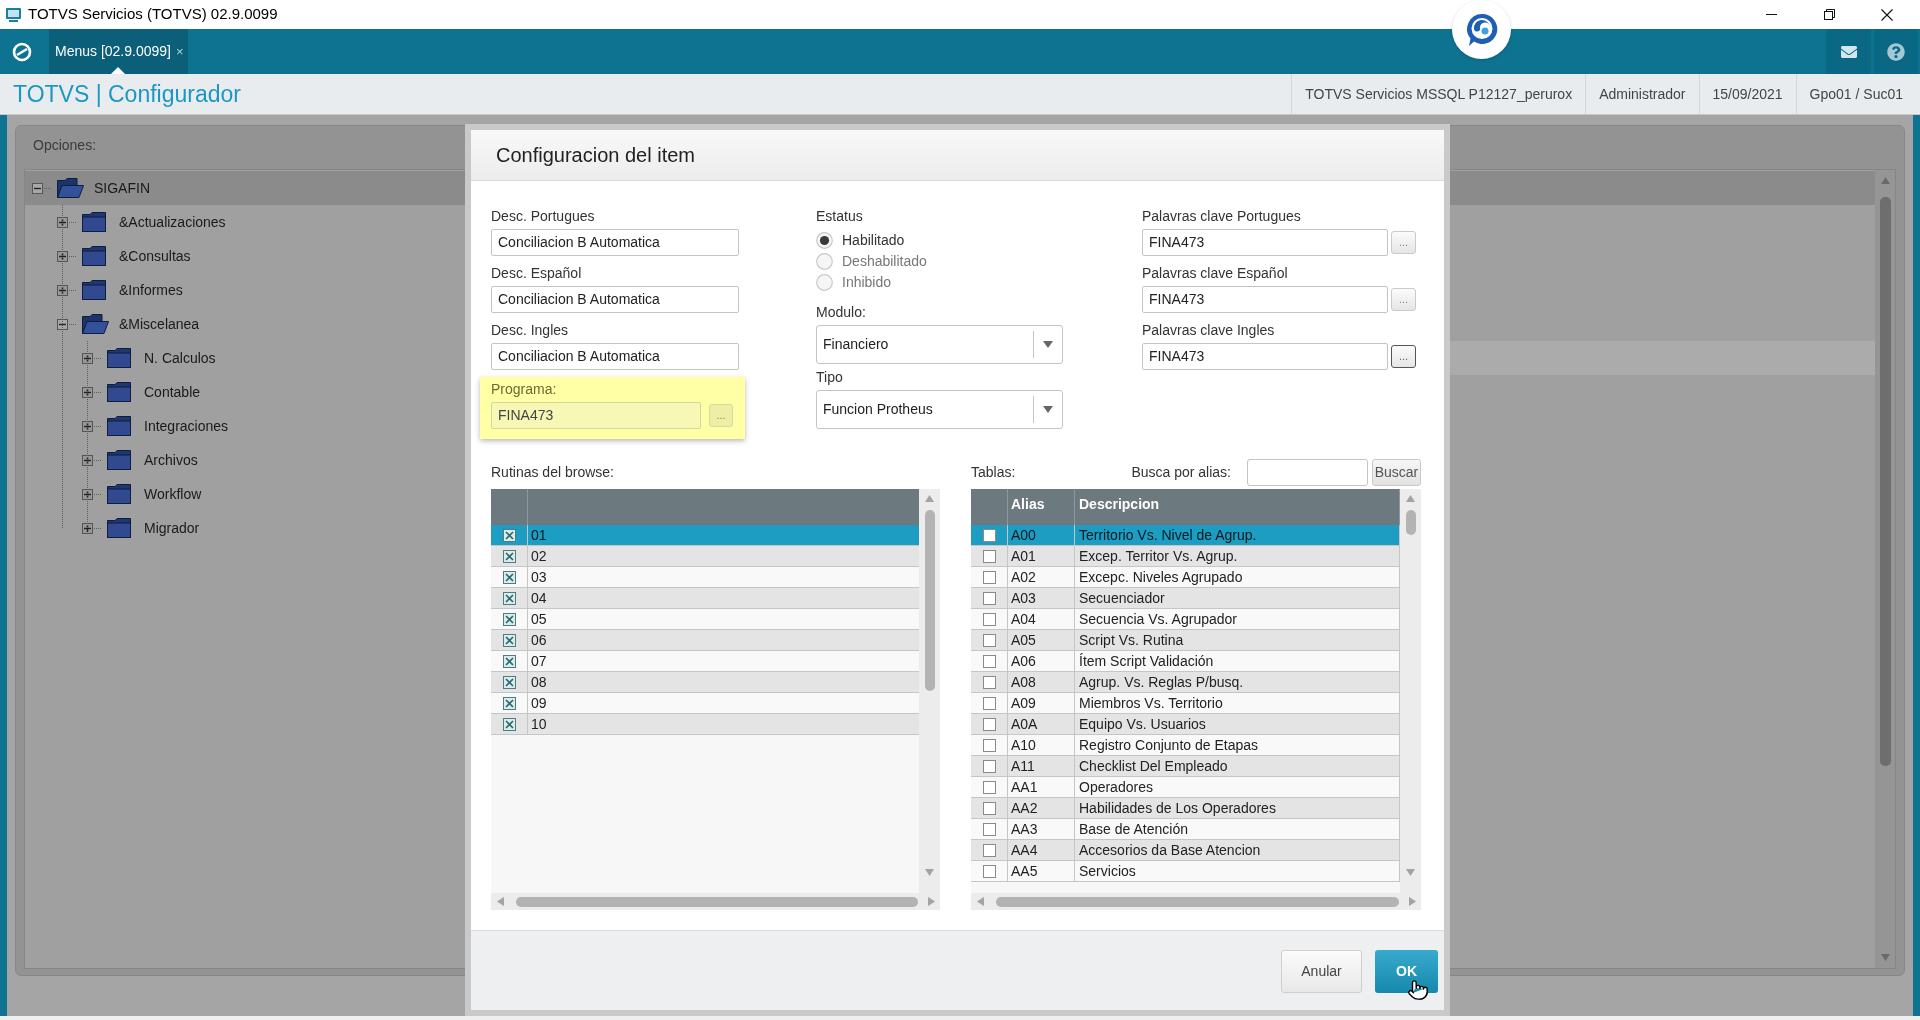 The height and width of the screenshot is (1020, 1920). Describe the element at coordinates (939, 409) in the screenshot. I see `dropdown: Funcion Protheus` at that location.